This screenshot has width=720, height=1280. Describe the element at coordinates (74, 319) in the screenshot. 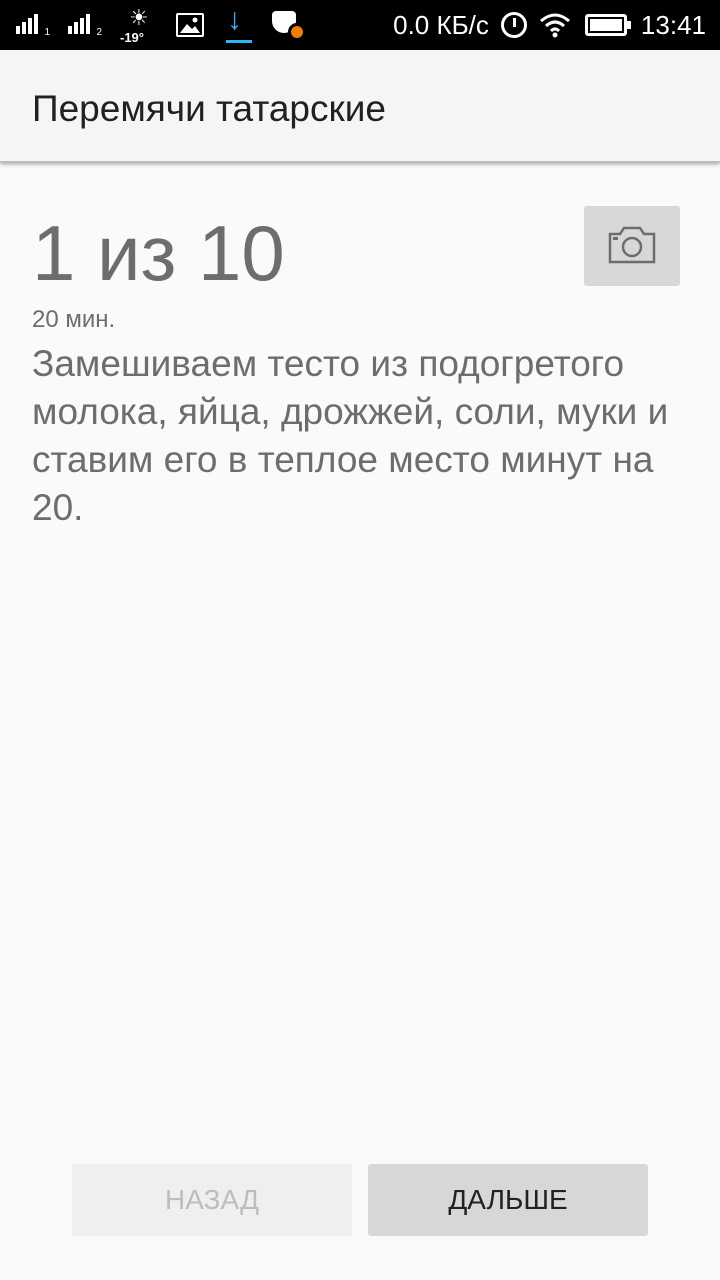

I see `step-duration: 20 мин.` at that location.